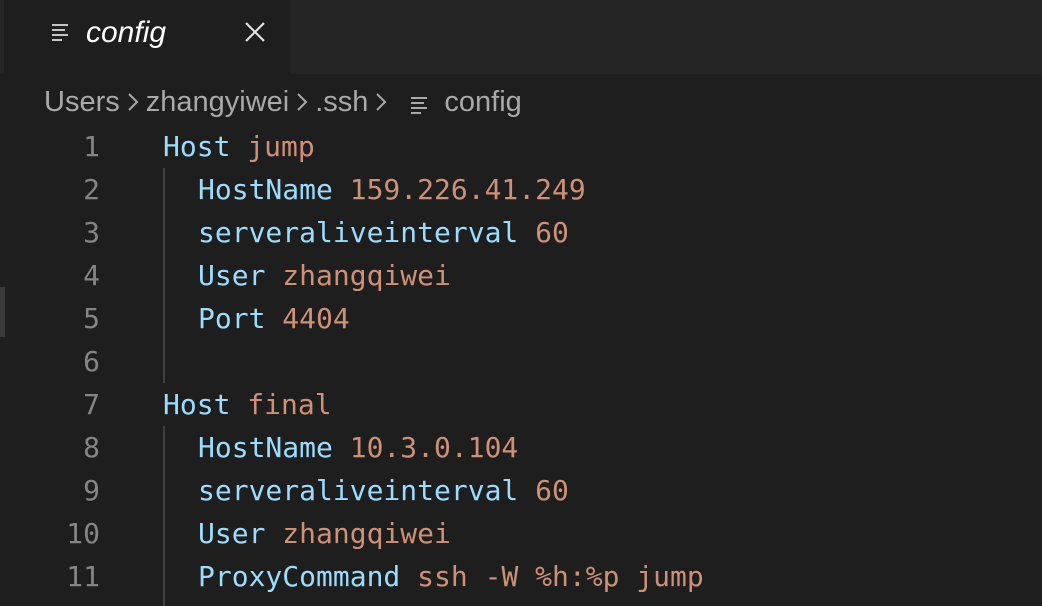  Describe the element at coordinates (521, 275) in the screenshot. I see `code-line: 4 User zhangqiwei` at that location.